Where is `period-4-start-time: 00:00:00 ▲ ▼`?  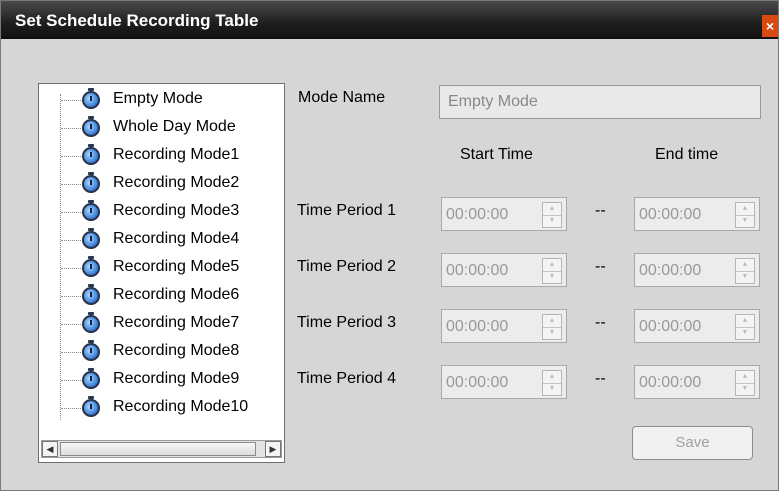 period-4-start-time: 00:00:00 ▲ ▼ is located at coordinates (504, 382).